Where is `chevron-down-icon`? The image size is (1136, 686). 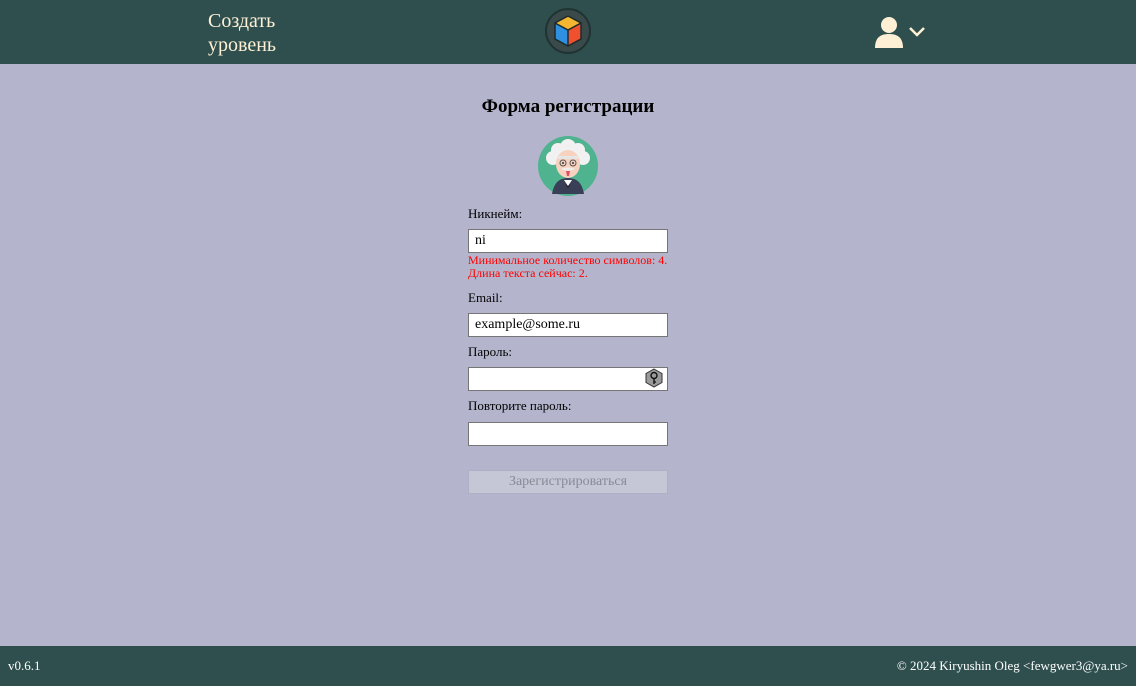 chevron-down-icon is located at coordinates (917, 32).